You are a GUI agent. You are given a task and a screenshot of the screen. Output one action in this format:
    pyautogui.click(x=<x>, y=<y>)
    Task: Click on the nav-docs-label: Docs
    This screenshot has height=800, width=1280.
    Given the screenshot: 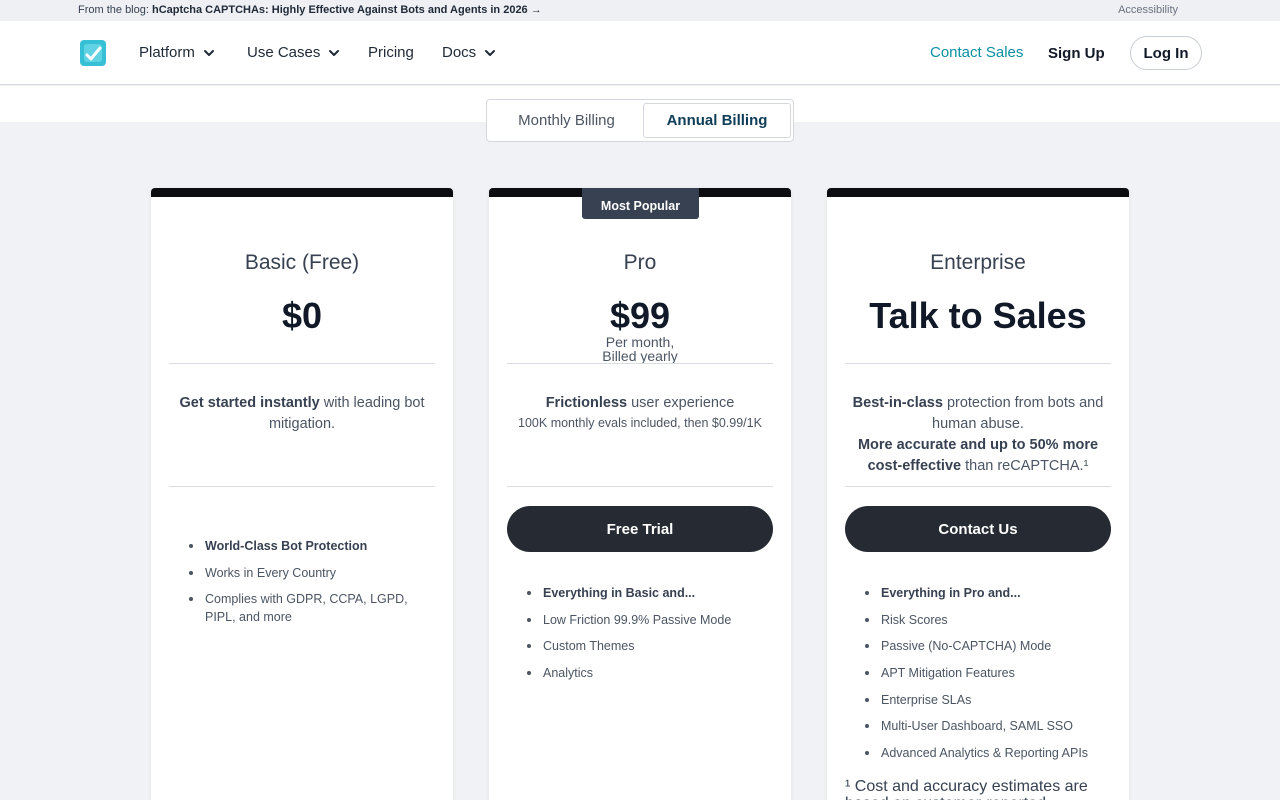 What is the action you would take?
    pyautogui.click(x=459, y=52)
    